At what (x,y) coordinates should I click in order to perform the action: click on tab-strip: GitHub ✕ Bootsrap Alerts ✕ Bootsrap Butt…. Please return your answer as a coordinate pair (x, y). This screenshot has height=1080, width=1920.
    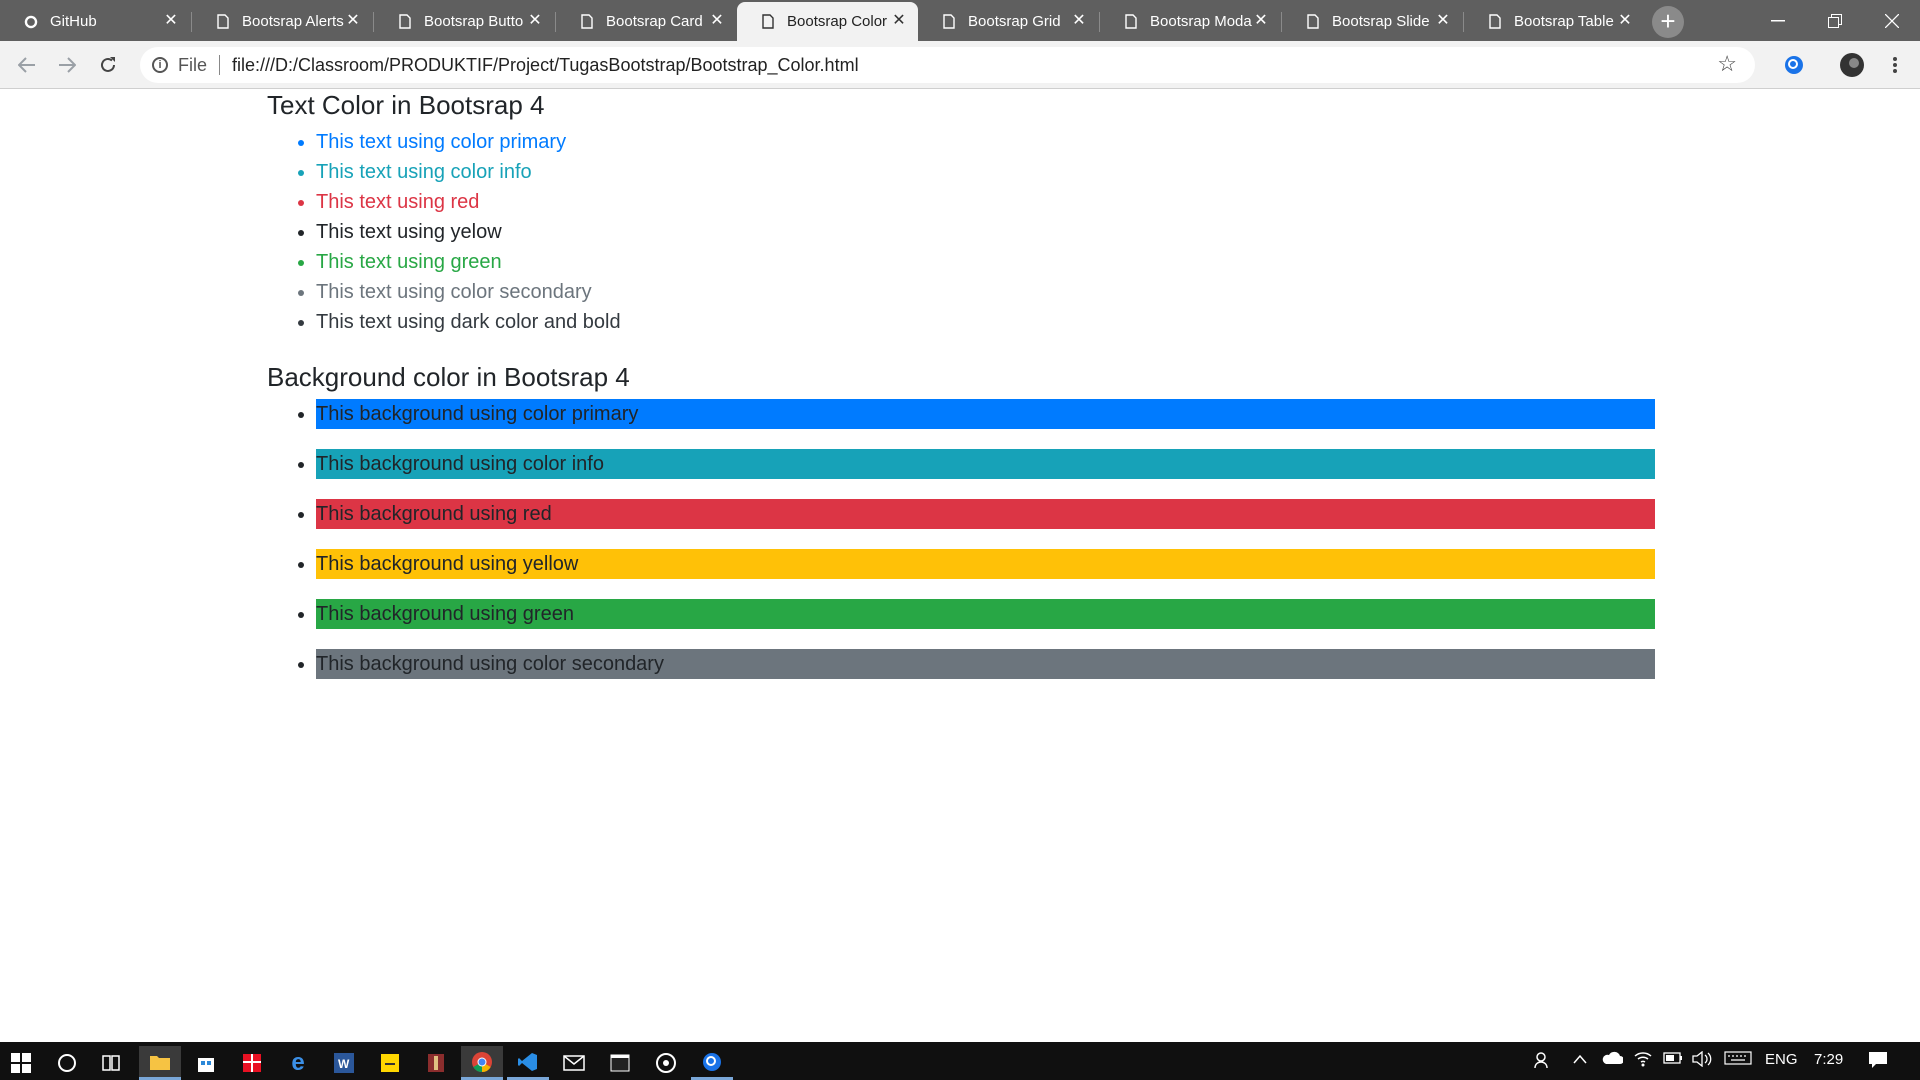
    Looking at the image, I should click on (960, 20).